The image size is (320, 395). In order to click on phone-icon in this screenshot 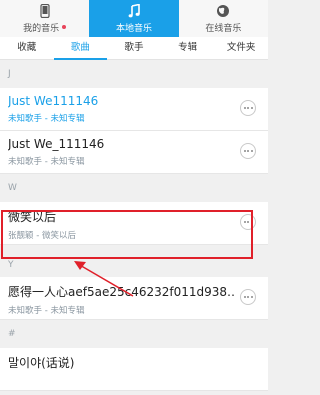, I will do `click(45, 11)`.